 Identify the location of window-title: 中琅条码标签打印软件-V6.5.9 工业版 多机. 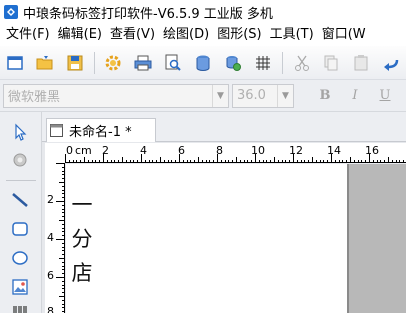
(148, 14).